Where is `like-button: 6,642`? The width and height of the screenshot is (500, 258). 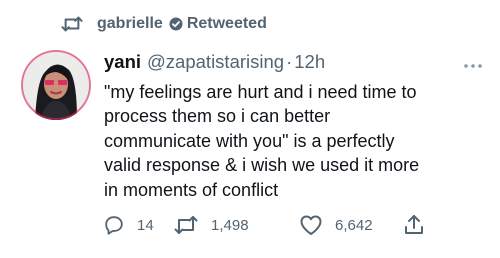
like-button: 6,642 is located at coordinates (336, 225).